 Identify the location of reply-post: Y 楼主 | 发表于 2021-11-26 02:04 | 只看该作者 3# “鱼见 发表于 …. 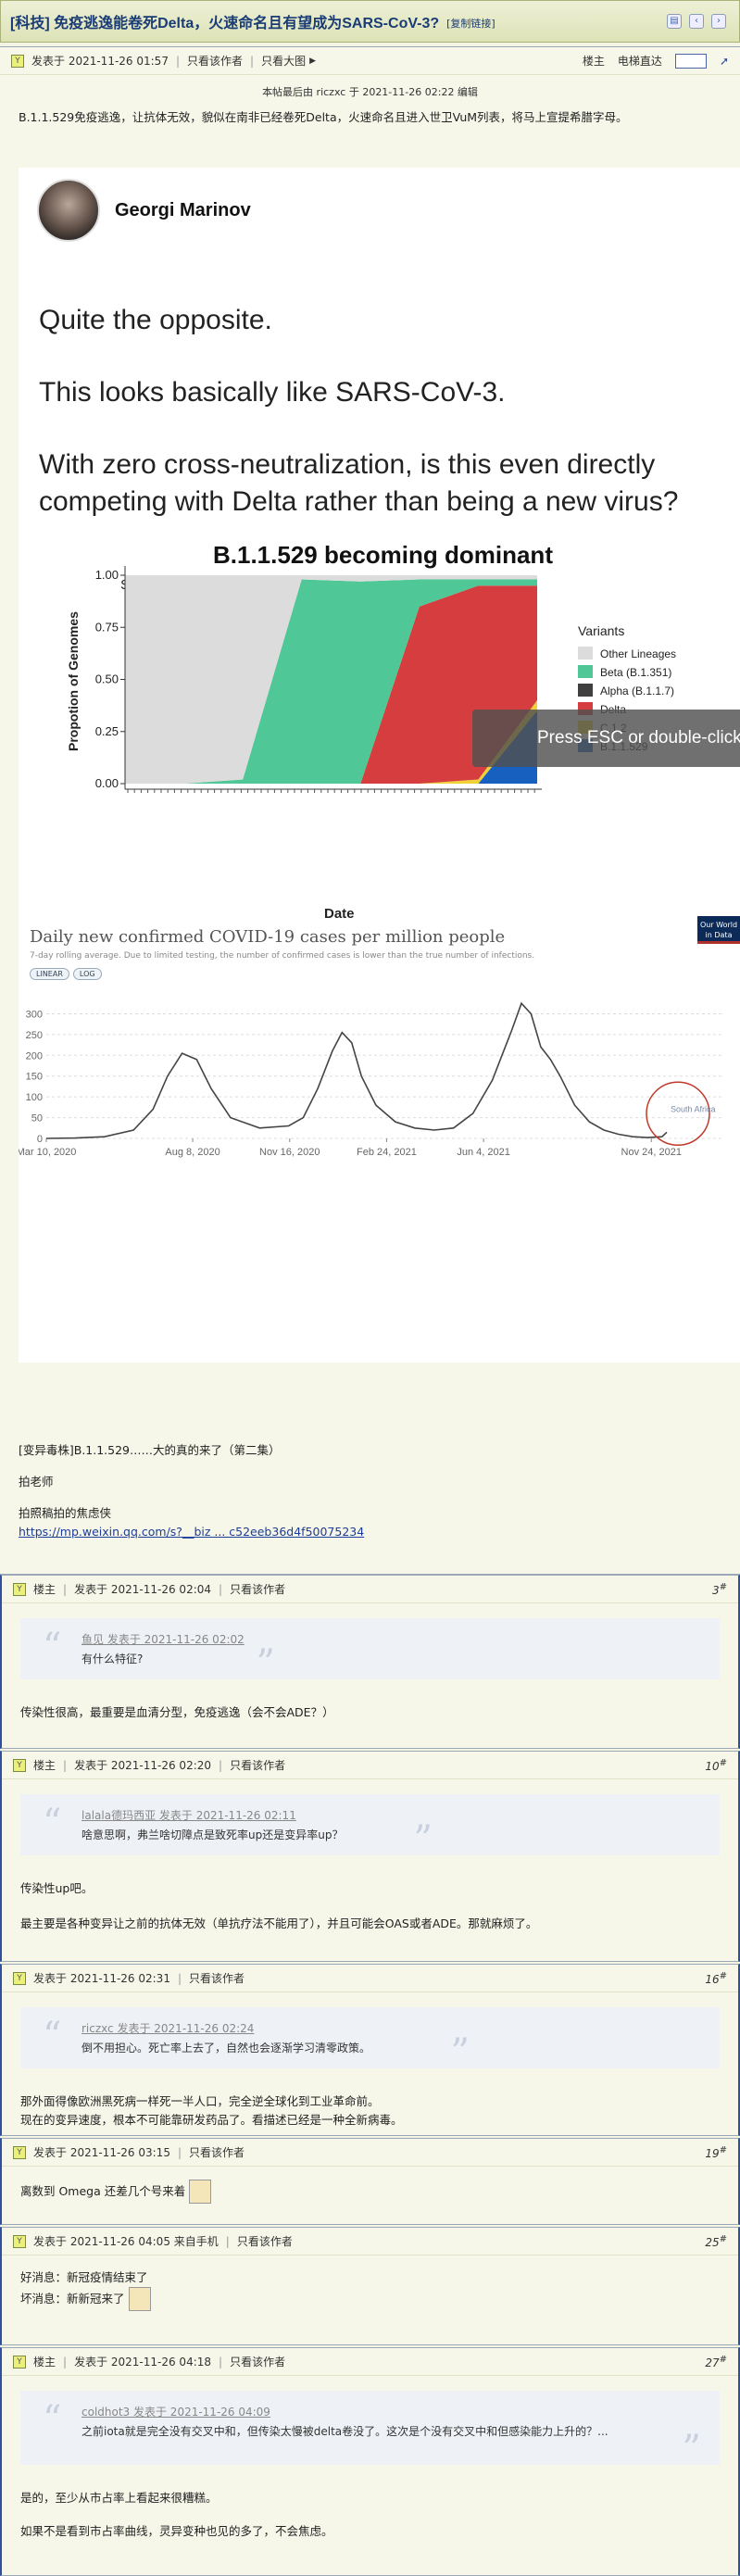
(370, 1662).